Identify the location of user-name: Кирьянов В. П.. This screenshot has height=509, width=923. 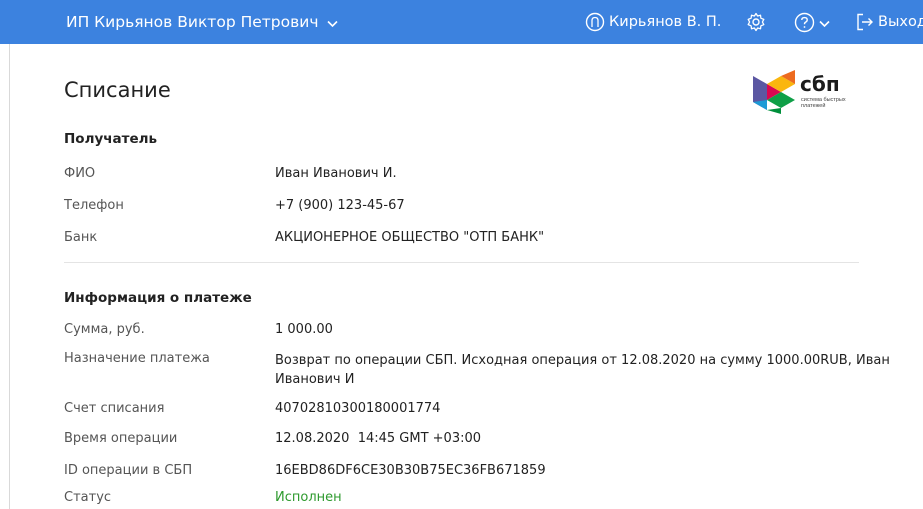
(665, 22).